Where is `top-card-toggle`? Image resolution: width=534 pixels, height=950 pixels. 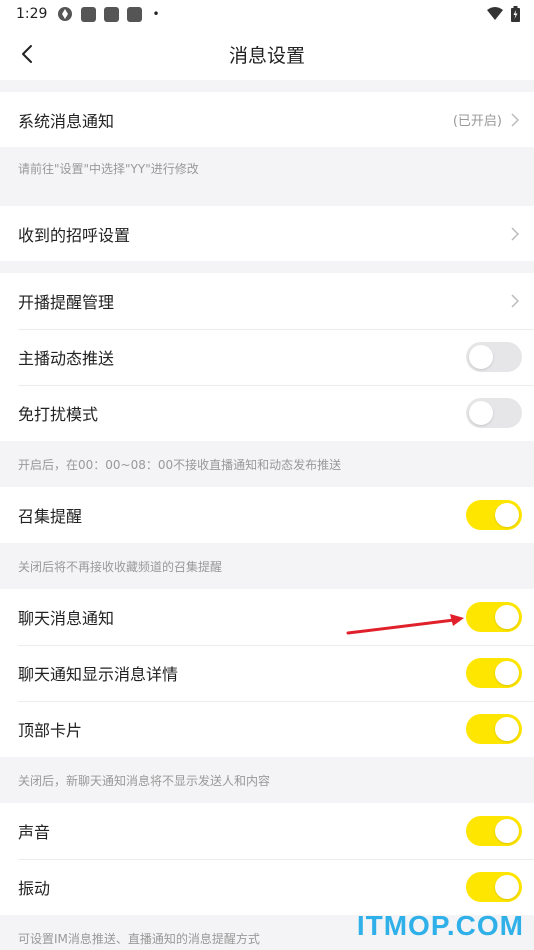
top-card-toggle is located at coordinates (494, 729).